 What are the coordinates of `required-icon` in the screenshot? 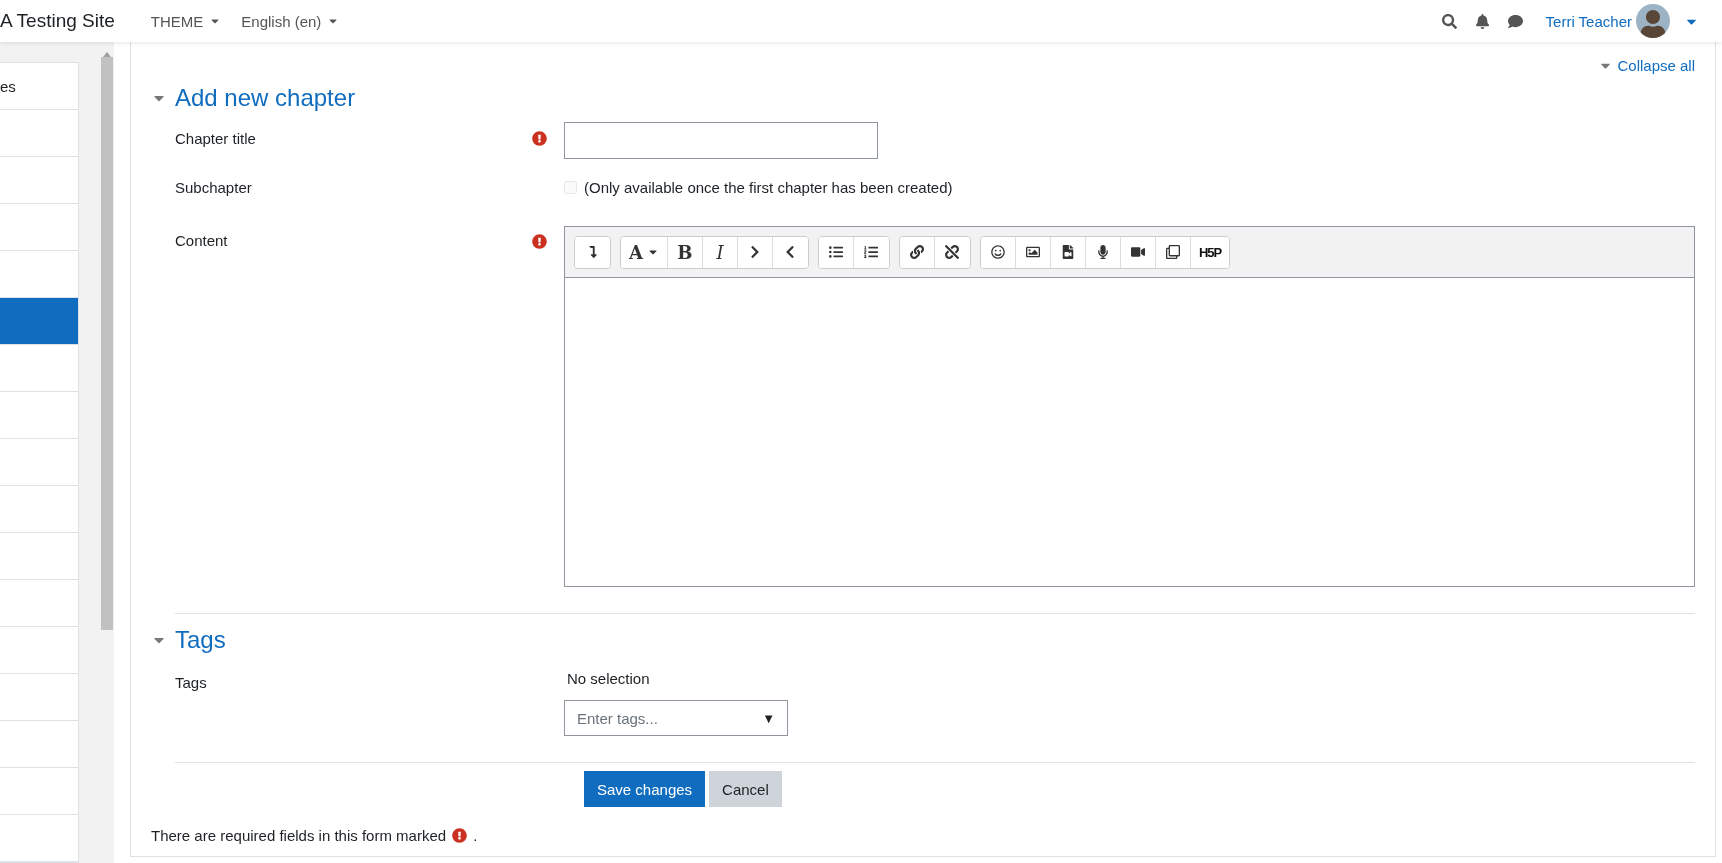 It's located at (460, 835).